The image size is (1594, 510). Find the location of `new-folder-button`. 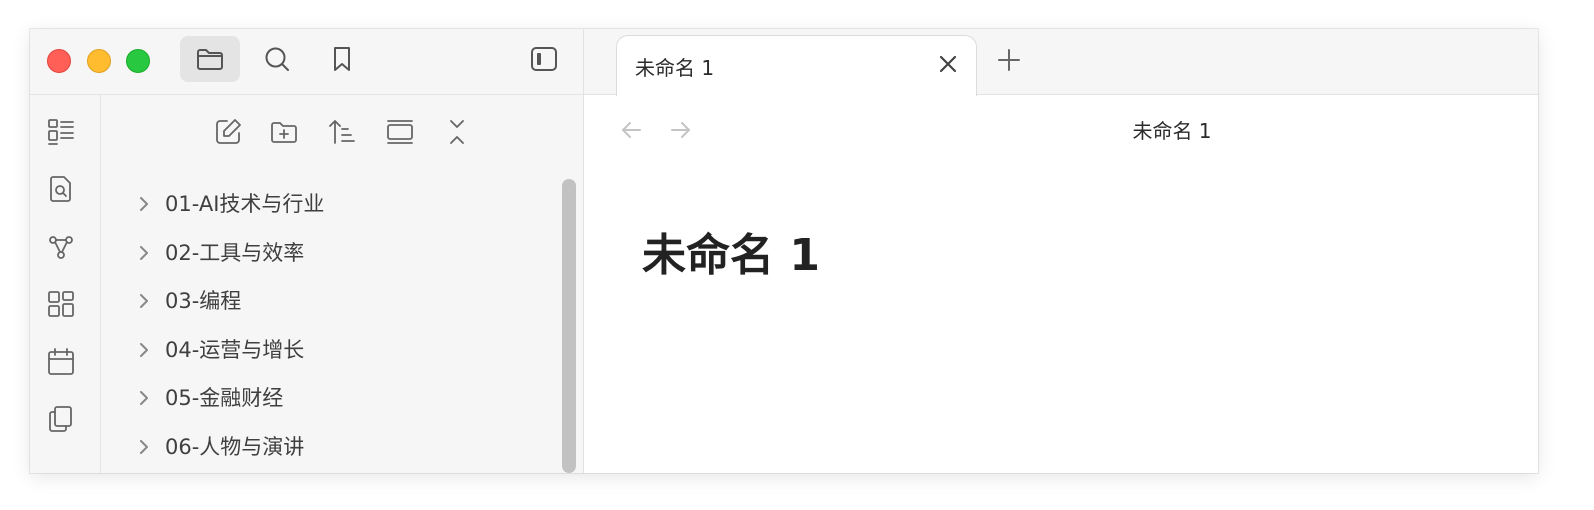

new-folder-button is located at coordinates (284, 132).